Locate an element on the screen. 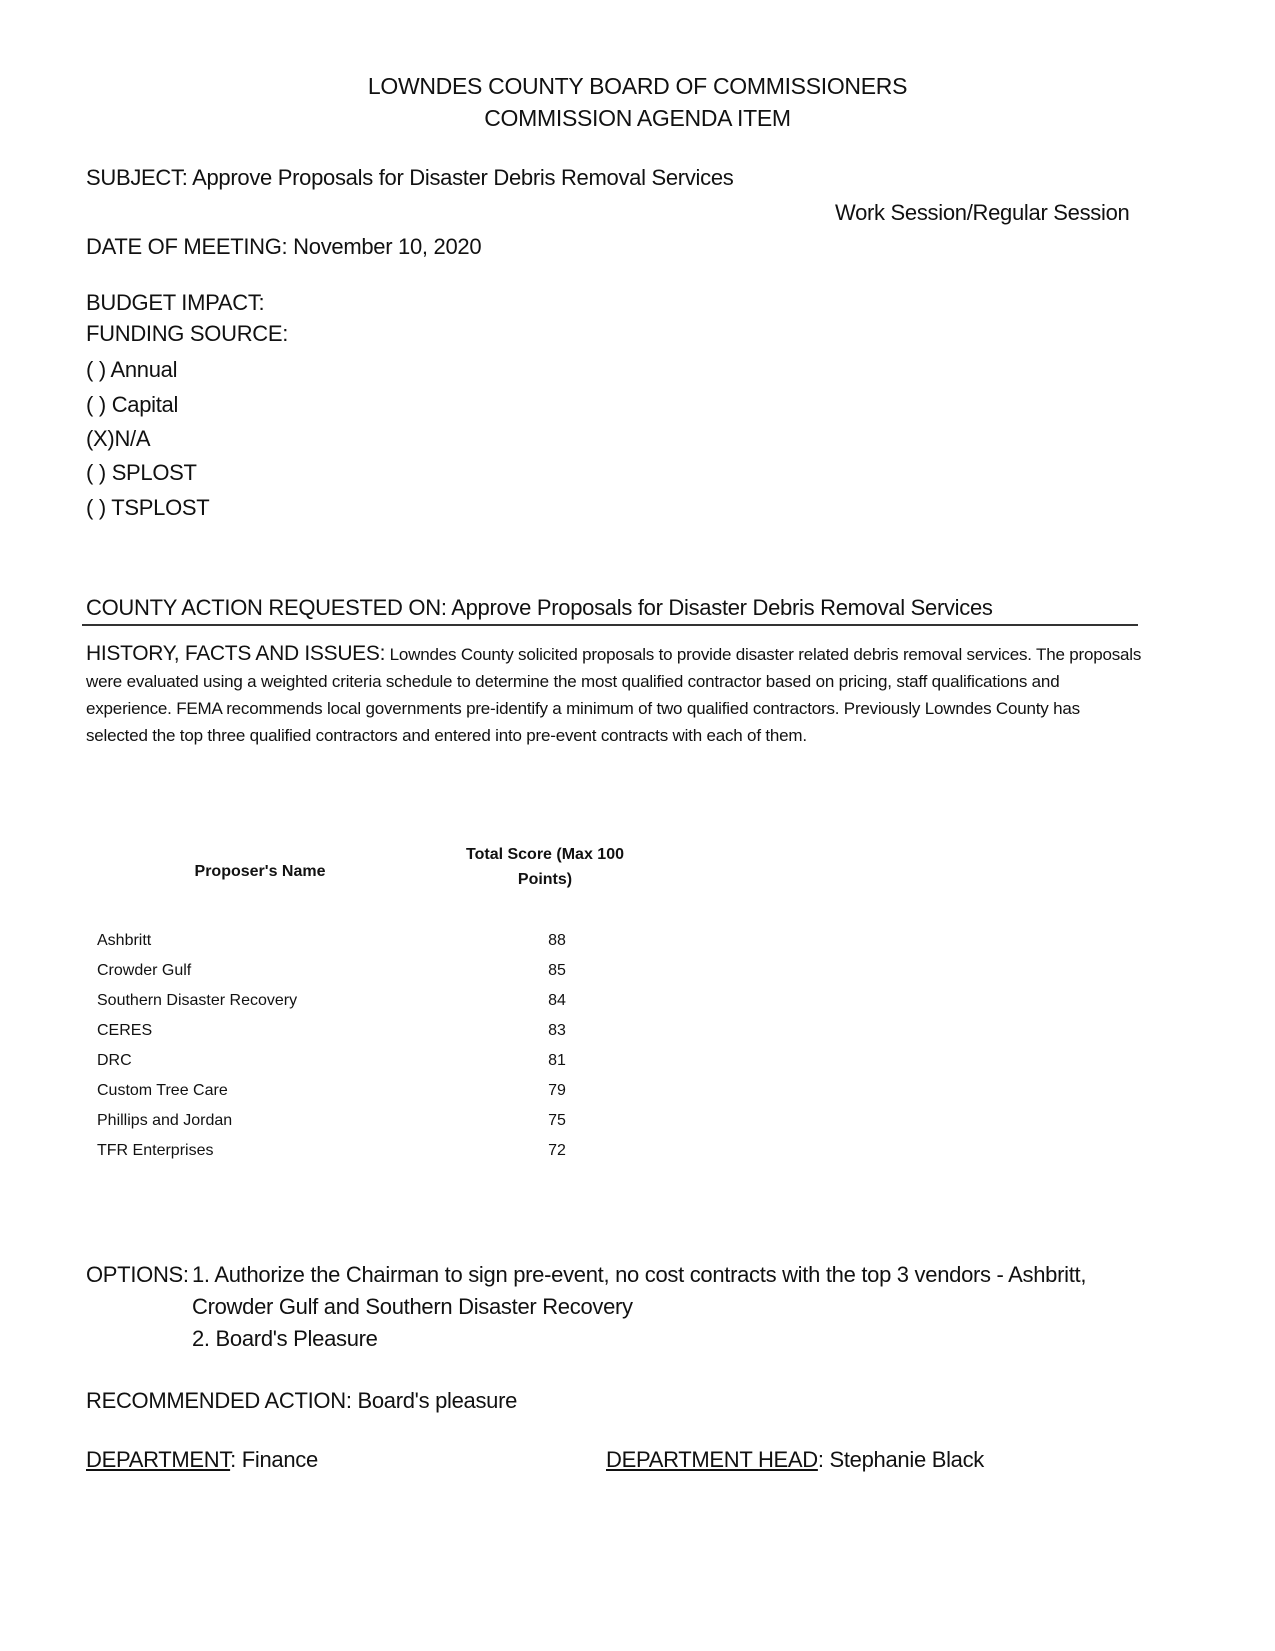 The width and height of the screenshot is (1275, 1651). funding-option-tsplost: ( ) TSPLOST is located at coordinates (148, 508).